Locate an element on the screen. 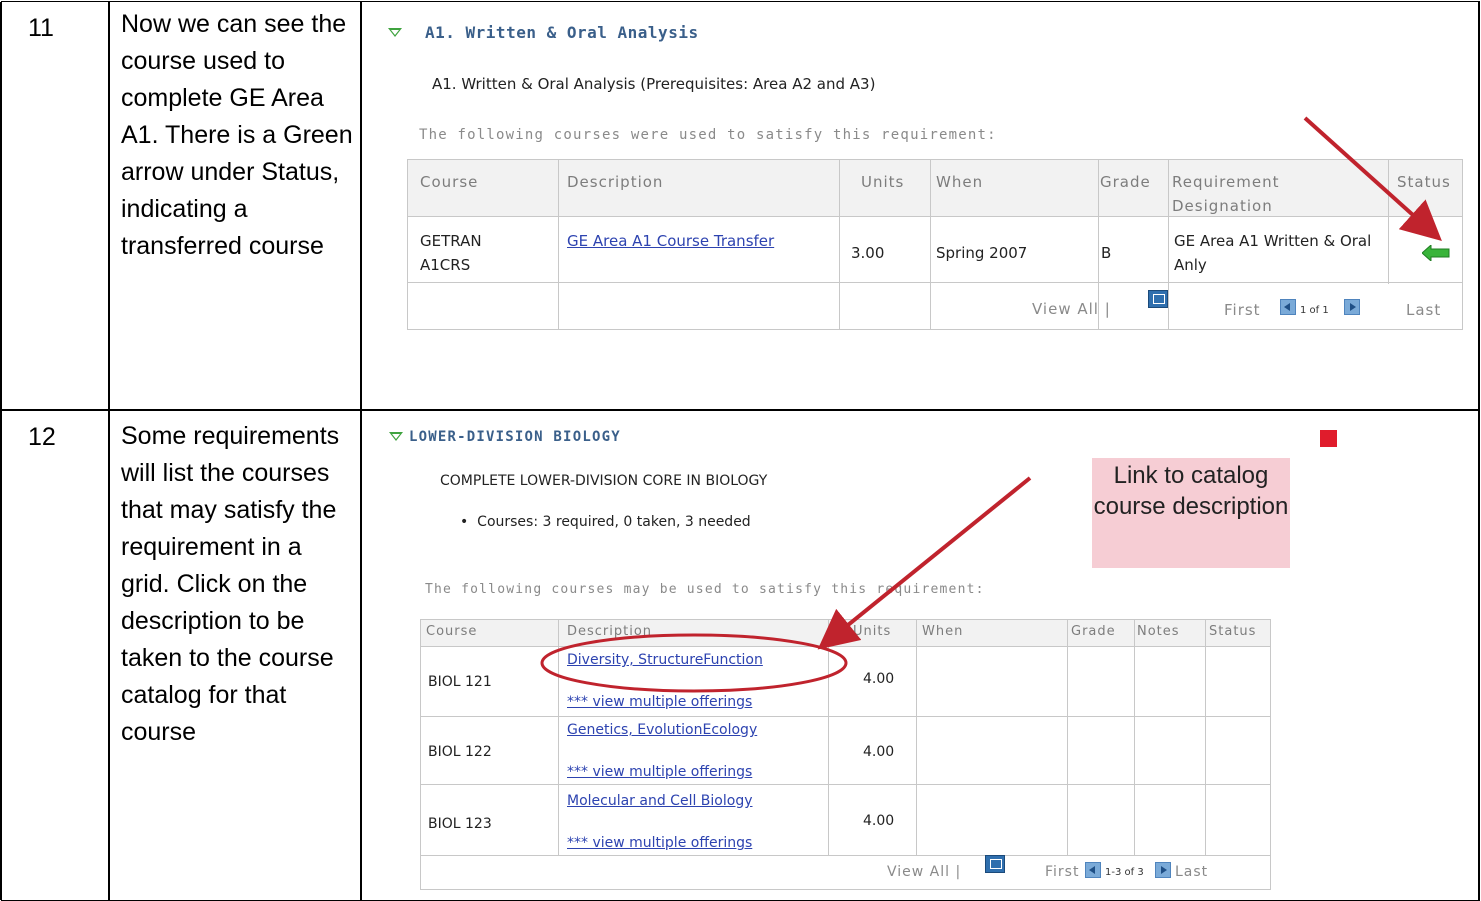  table-border-right is located at coordinates (1479, 451).